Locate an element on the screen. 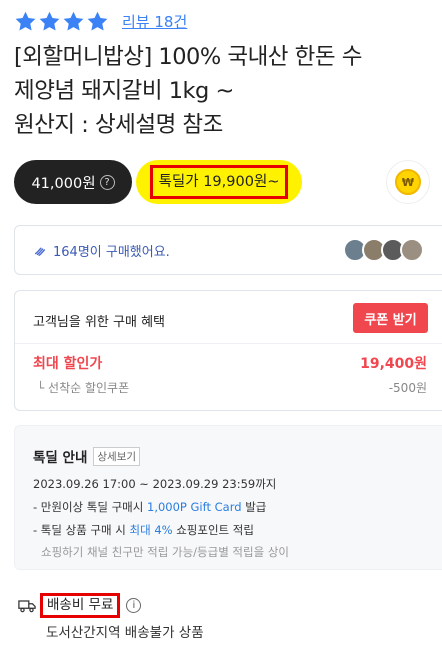 The image size is (442, 671). won-coin-icon: ₩ is located at coordinates (408, 182).